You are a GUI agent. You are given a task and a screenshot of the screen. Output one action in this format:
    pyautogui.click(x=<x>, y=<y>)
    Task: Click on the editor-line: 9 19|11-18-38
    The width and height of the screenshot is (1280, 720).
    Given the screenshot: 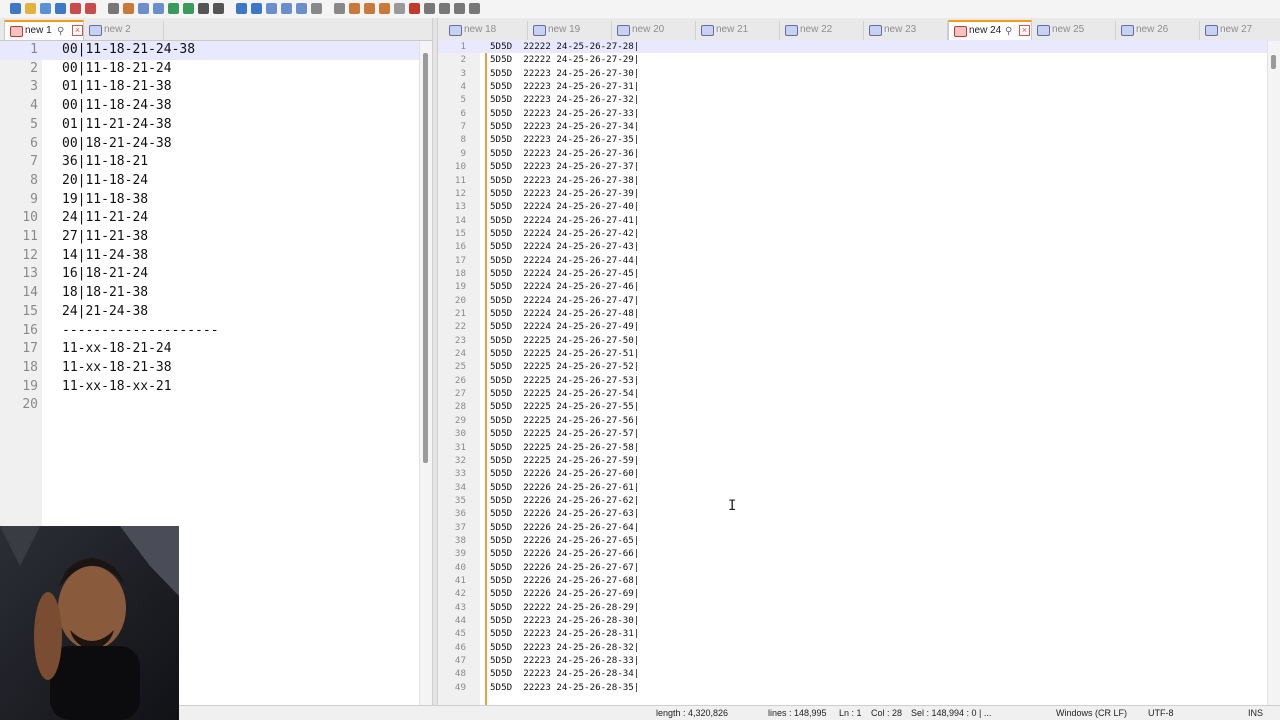 What is the action you would take?
    pyautogui.click(x=216, y=200)
    